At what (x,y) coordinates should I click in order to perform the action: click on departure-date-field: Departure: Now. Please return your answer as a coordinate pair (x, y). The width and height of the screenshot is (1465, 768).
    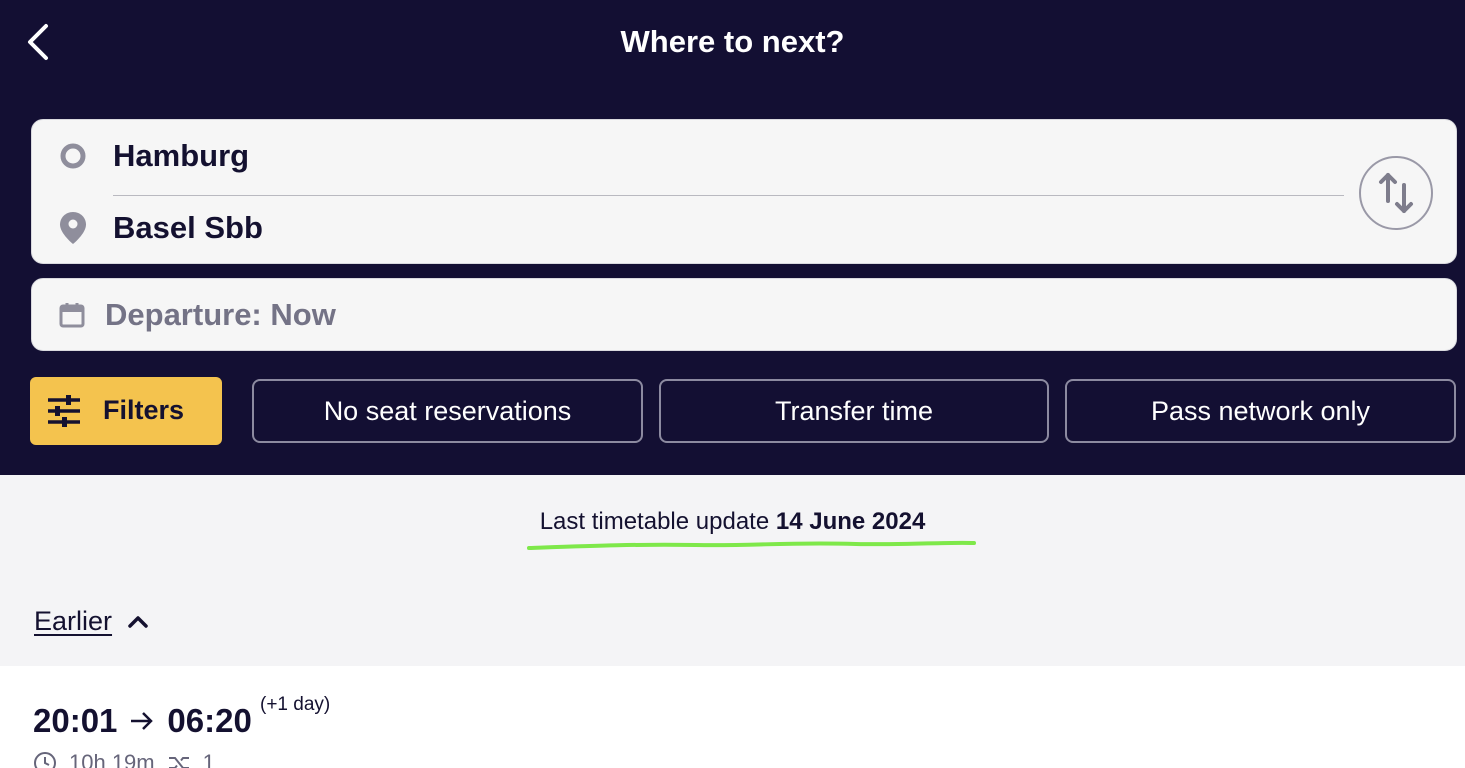
    Looking at the image, I should click on (744, 314).